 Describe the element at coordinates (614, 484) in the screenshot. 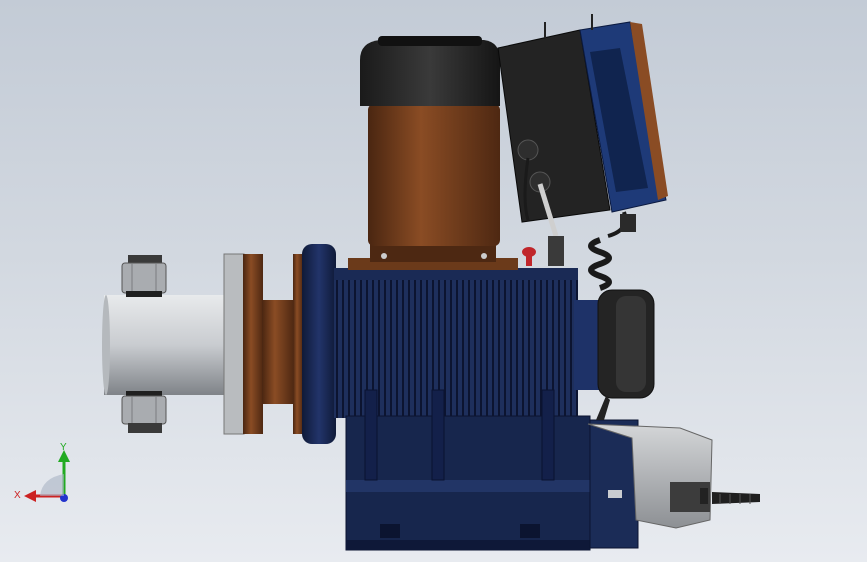

I see `gear-block` at that location.